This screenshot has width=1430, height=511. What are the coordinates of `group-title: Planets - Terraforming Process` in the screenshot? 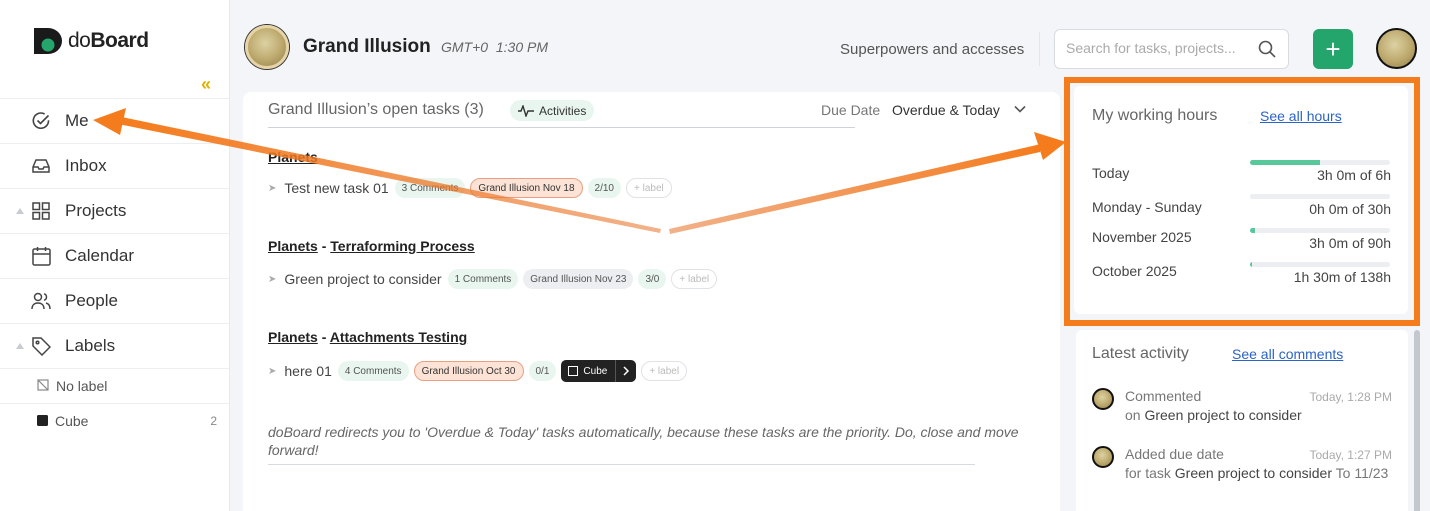 It's located at (371, 246).